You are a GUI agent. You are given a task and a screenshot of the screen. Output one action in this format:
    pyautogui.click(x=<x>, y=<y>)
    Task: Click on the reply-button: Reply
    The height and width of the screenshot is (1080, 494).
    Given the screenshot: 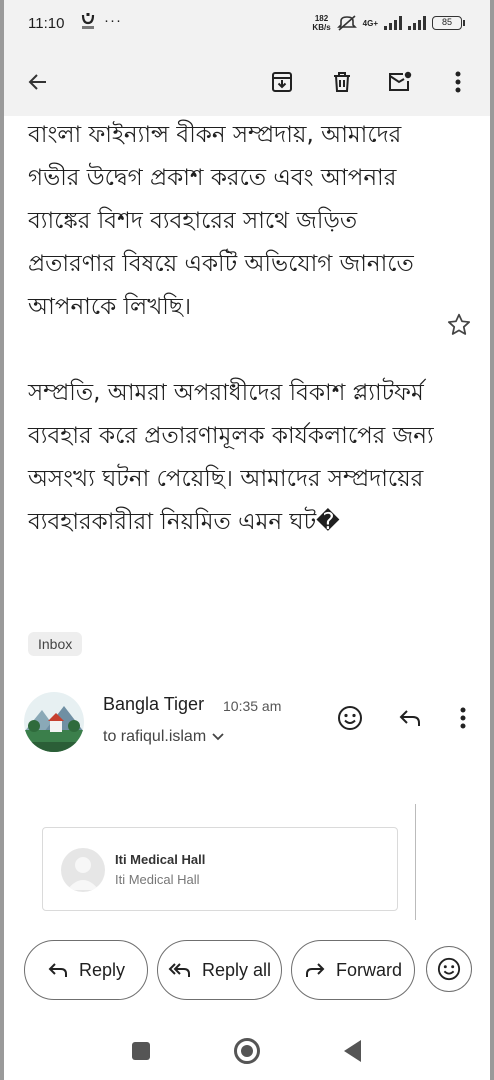 What is the action you would take?
    pyautogui.click(x=86, y=970)
    